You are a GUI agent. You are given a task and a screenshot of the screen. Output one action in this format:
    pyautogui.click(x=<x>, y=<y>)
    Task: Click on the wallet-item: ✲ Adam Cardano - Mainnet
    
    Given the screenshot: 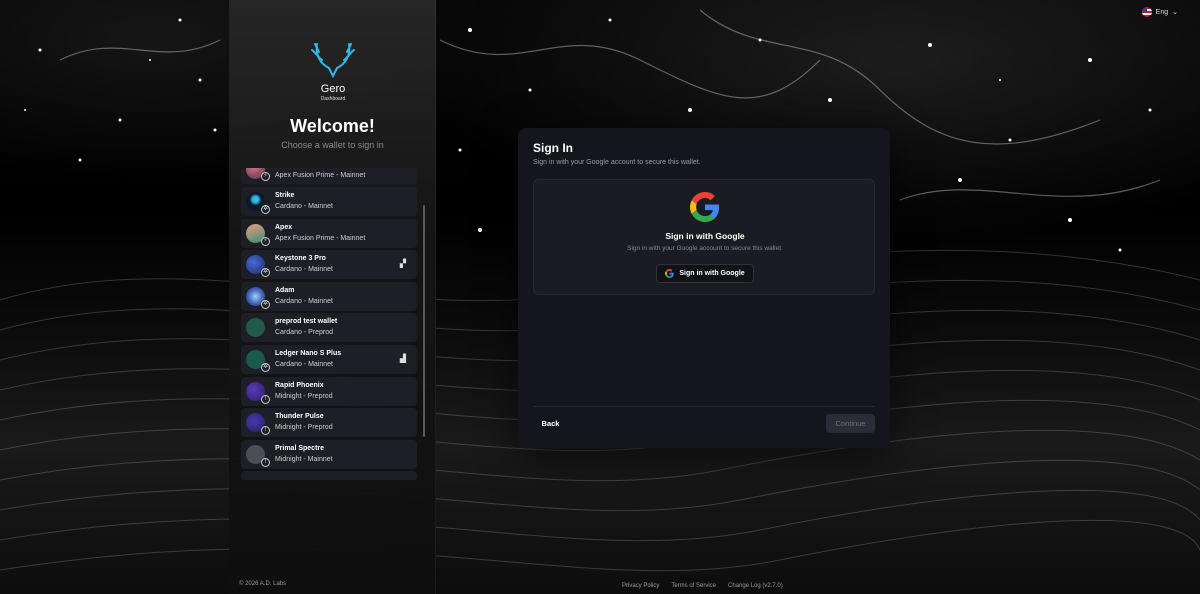 What is the action you would take?
    pyautogui.click(x=329, y=296)
    